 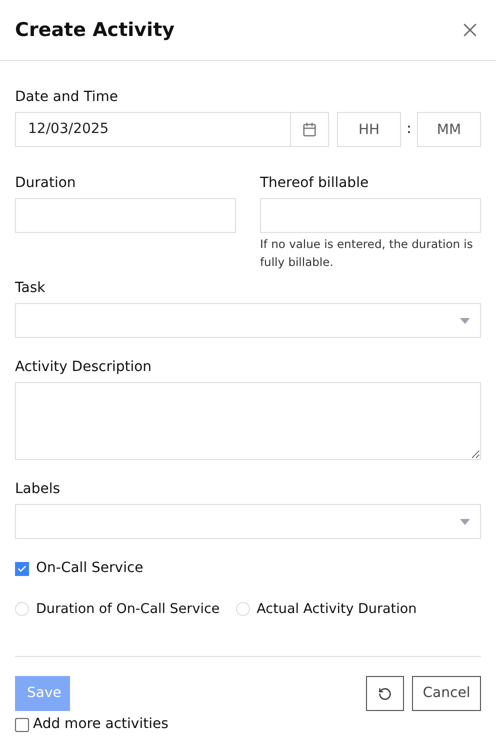 I want to click on calendar-button, so click(x=310, y=129).